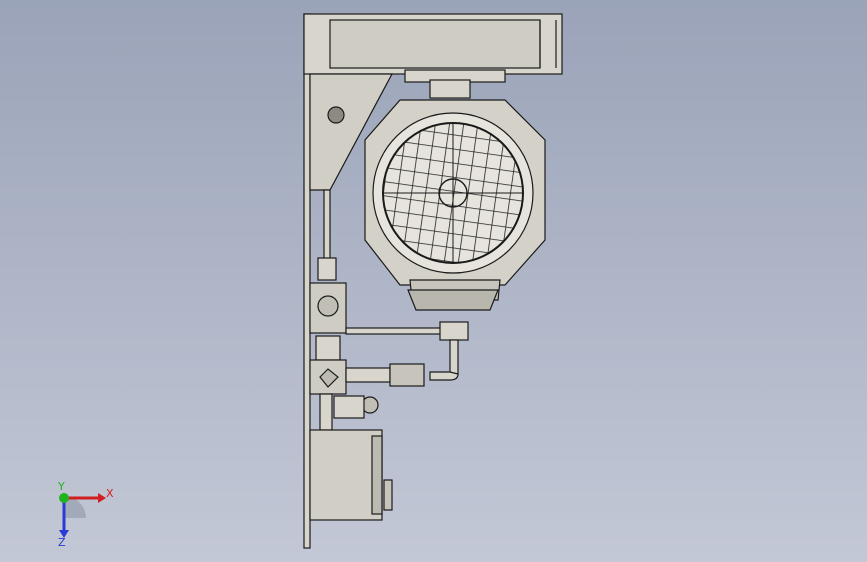 The width and height of the screenshot is (867, 562). I want to click on z-axis-label: Z, so click(62, 542).